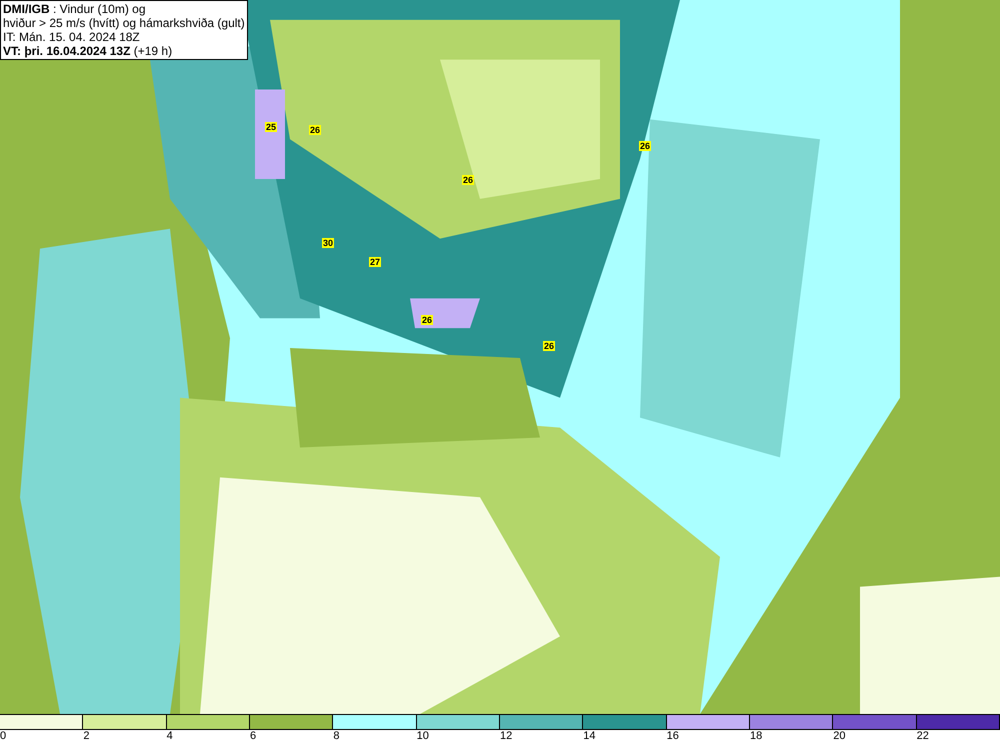  Describe the element at coordinates (756, 736) in the screenshot. I see `legend-tick-label: 18` at that location.